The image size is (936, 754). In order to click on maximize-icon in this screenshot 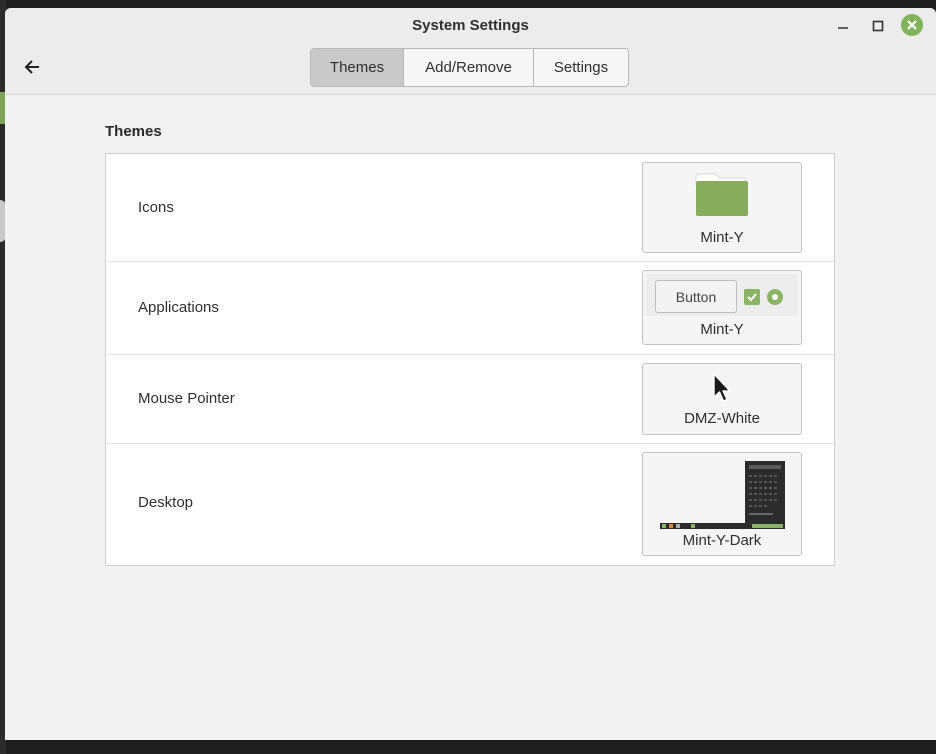, I will do `click(878, 26)`.